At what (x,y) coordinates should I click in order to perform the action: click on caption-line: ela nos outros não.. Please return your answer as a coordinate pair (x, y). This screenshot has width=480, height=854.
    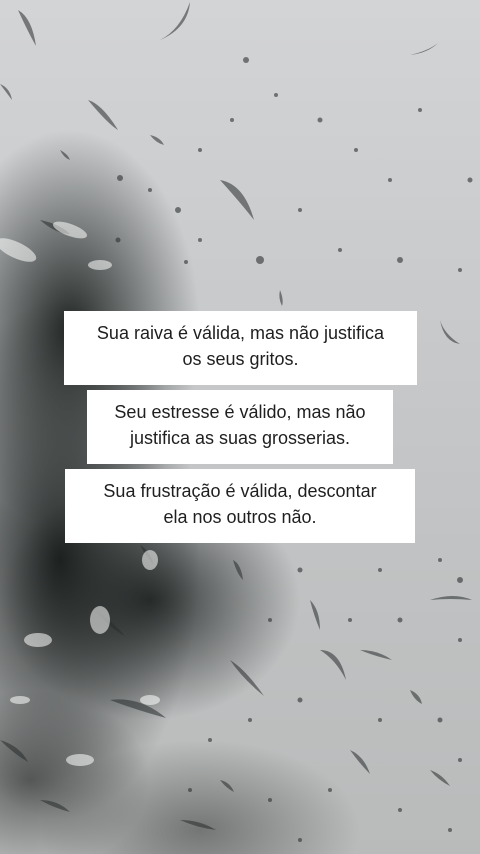
    Looking at the image, I should click on (240, 517).